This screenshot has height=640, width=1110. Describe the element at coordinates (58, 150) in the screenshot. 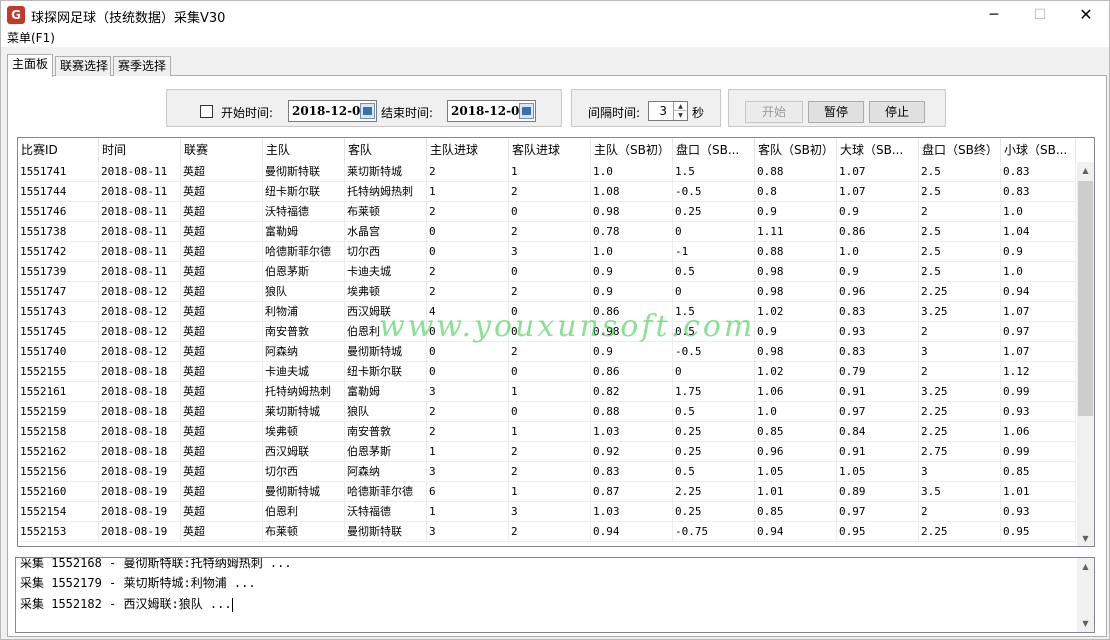

I see `column-header: 比赛ID` at that location.